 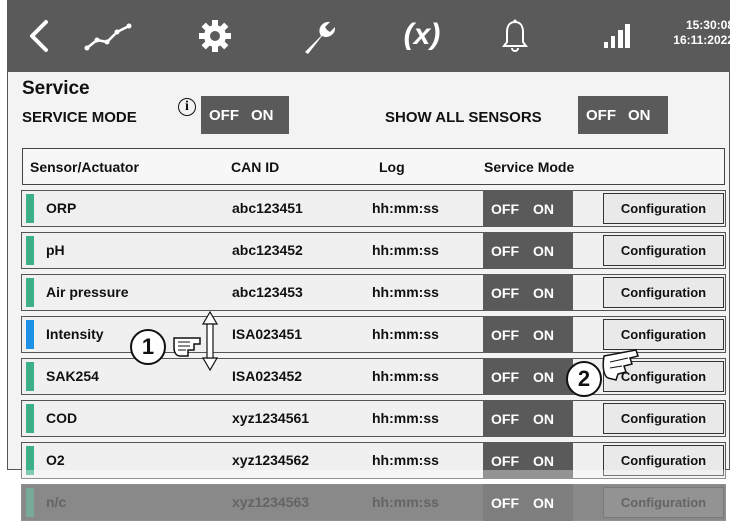 I want to click on back-icon, so click(x=39, y=36).